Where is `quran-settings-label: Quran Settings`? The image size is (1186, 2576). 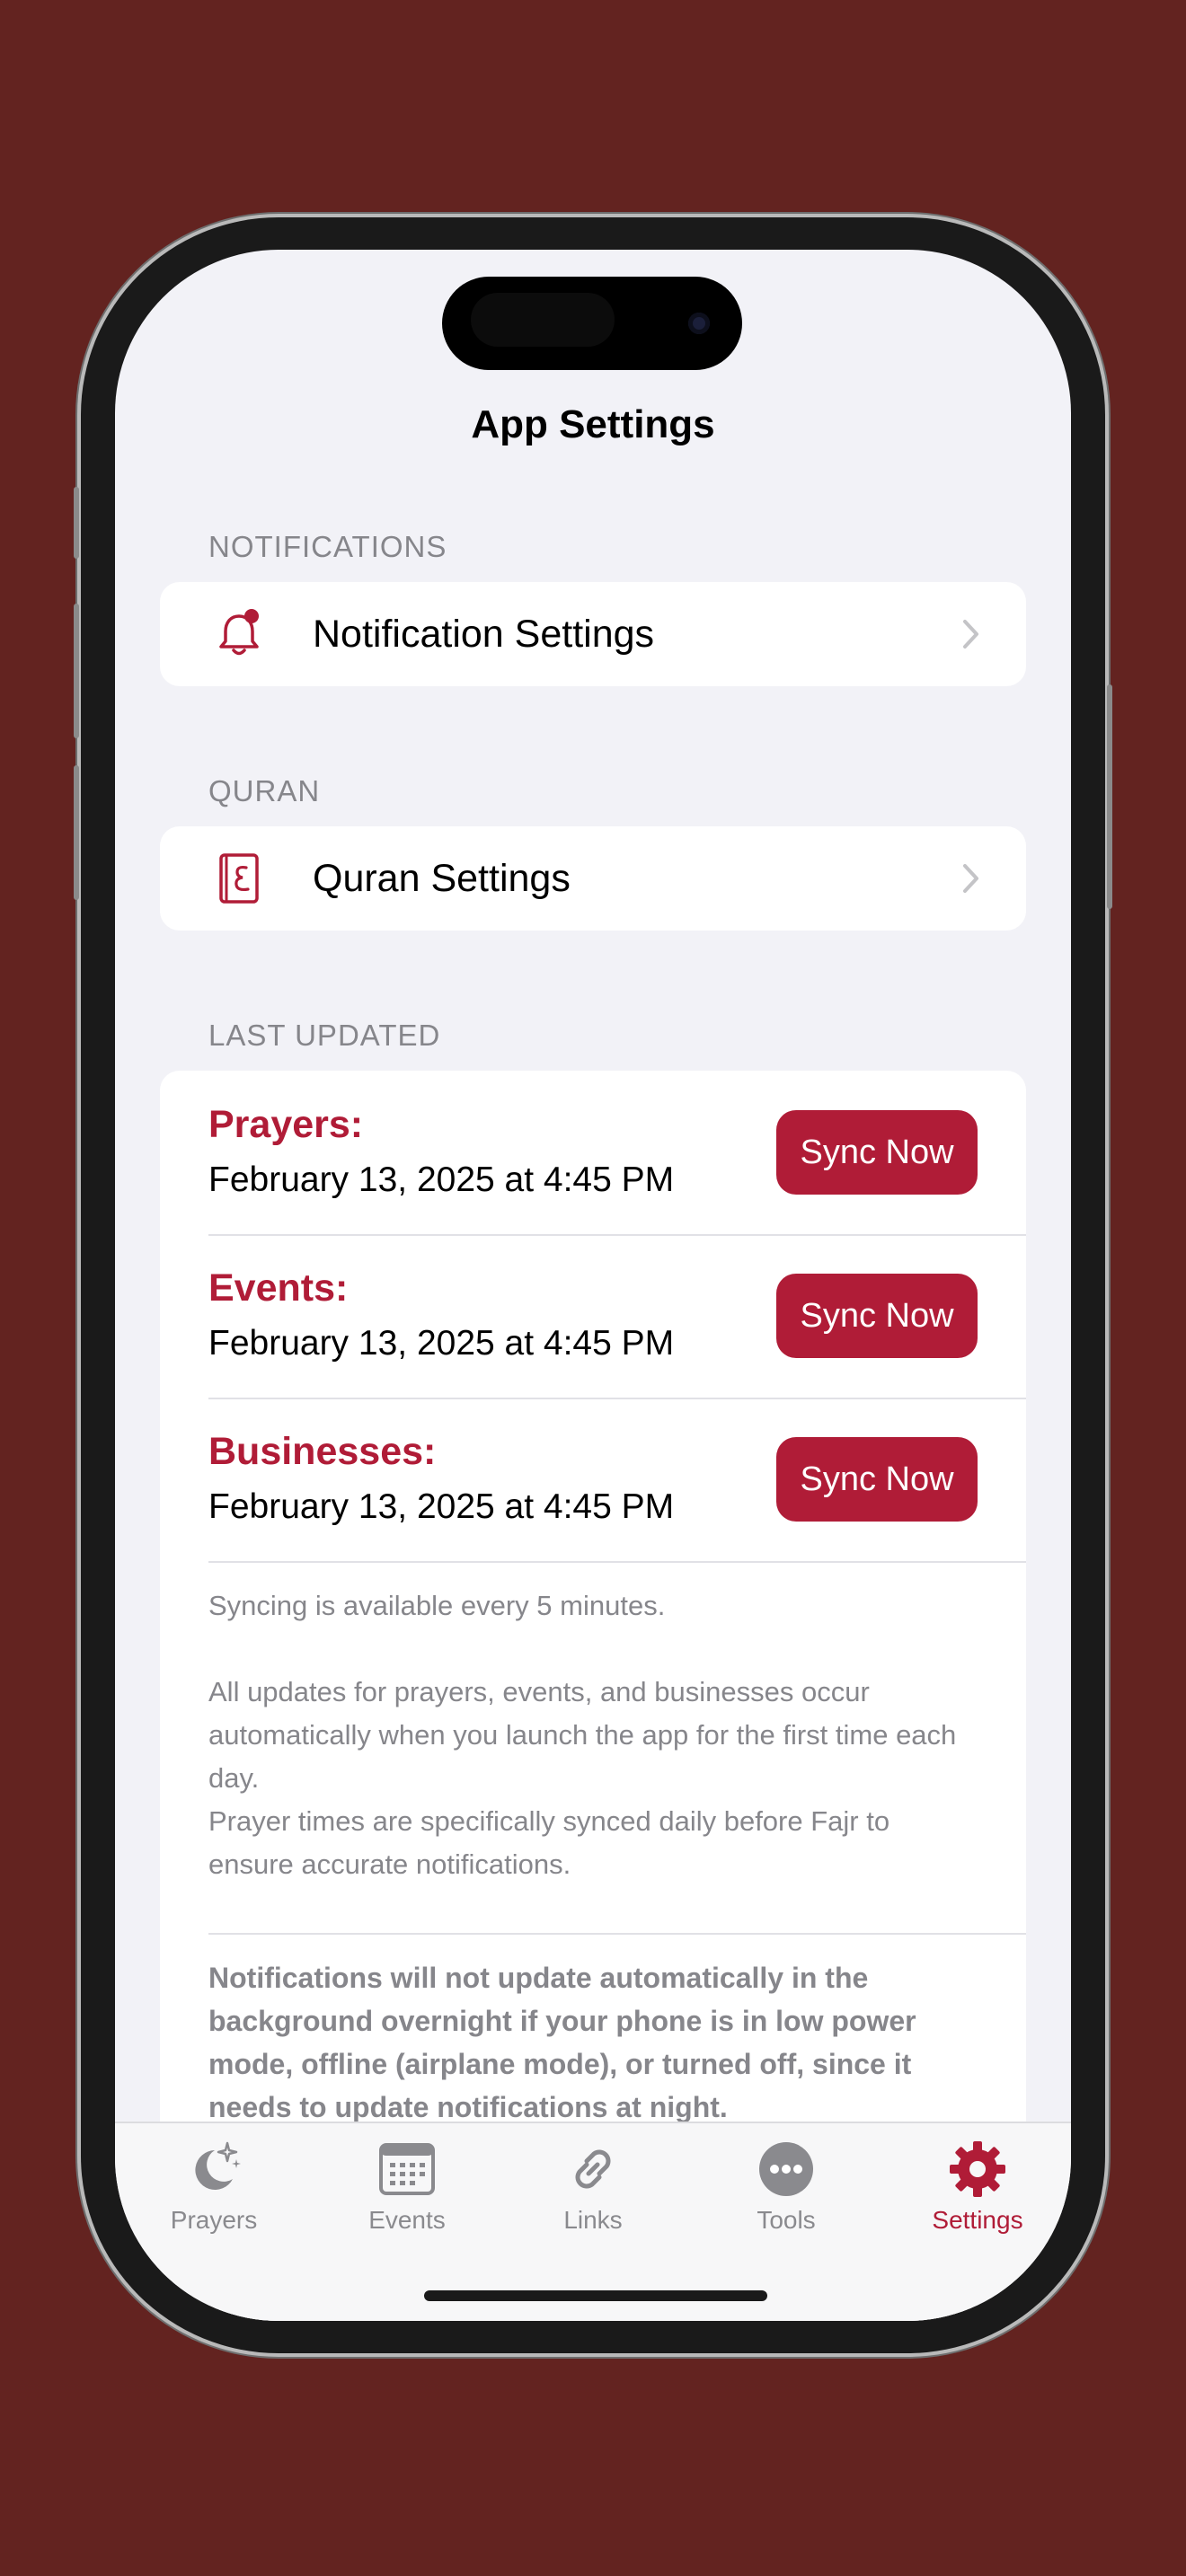 quran-settings-label: Quran Settings is located at coordinates (442, 878).